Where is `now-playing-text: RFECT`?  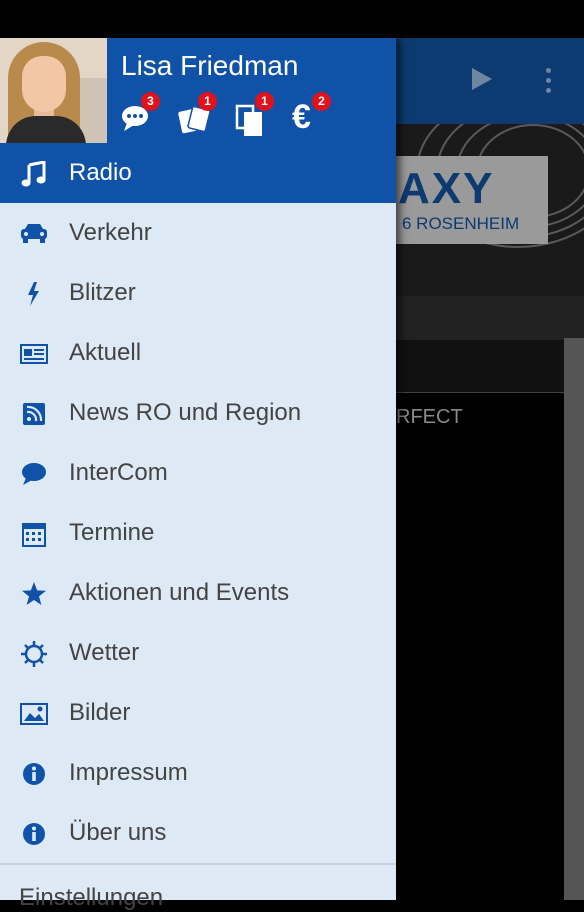 now-playing-text: RFECT is located at coordinates (429, 417).